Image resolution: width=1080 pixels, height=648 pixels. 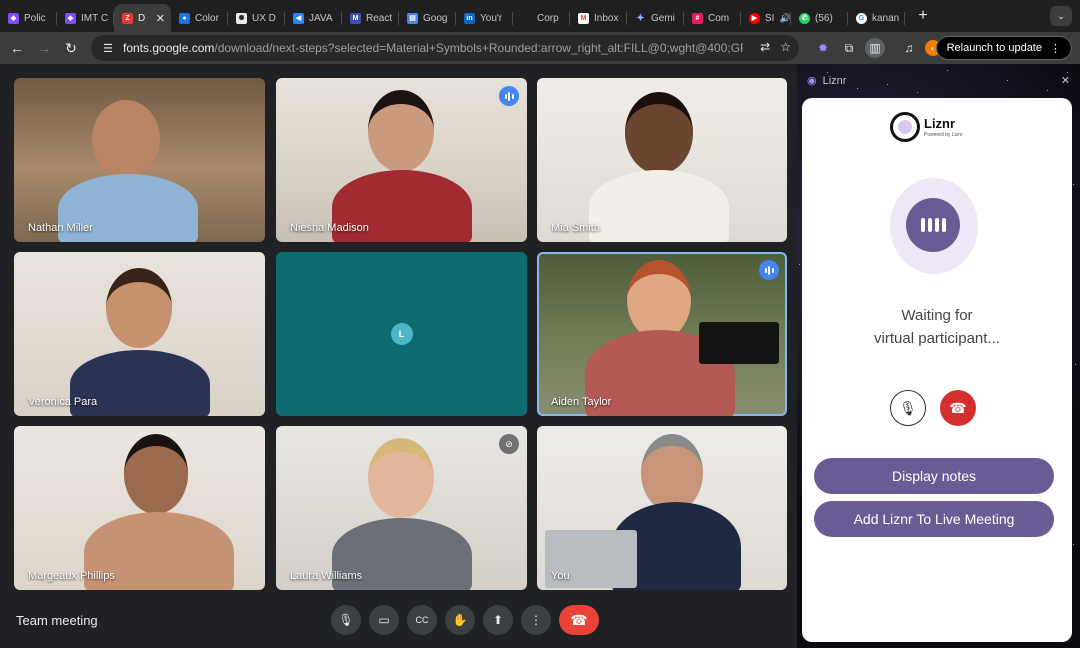 I want to click on gemini-icon: ✦, so click(x=640, y=18).